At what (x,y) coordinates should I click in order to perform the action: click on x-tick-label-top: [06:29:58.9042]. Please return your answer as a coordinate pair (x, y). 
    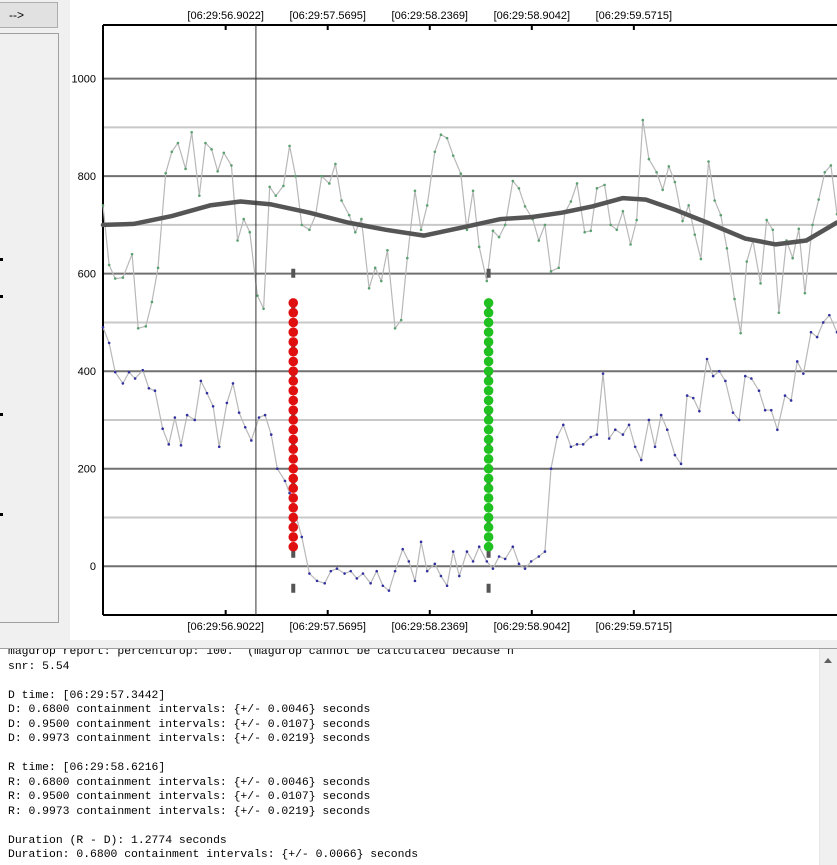
    Looking at the image, I should click on (532, 16).